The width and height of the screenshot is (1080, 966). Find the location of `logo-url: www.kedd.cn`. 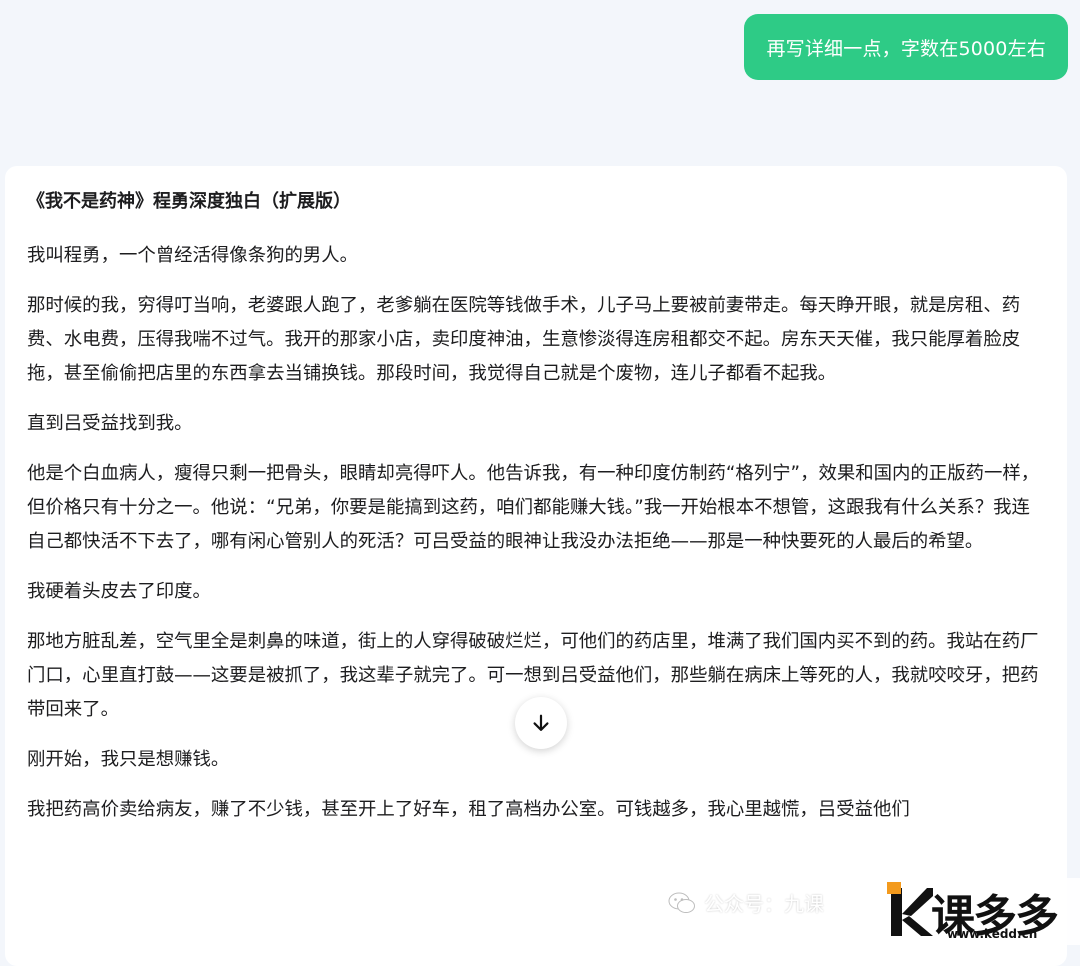

logo-url: www.kedd.cn is located at coordinates (992, 934).